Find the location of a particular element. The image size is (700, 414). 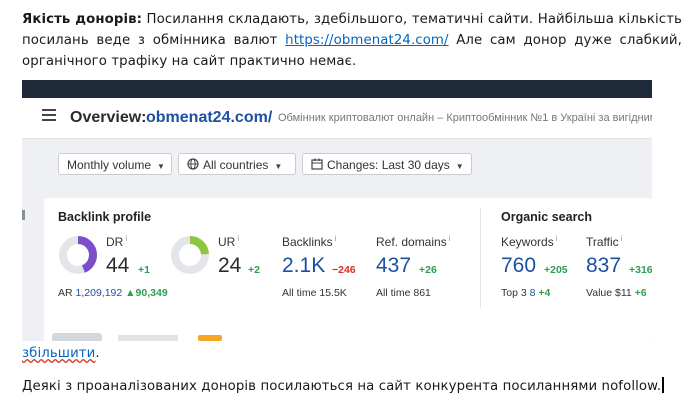

calendar-icon is located at coordinates (317, 166).